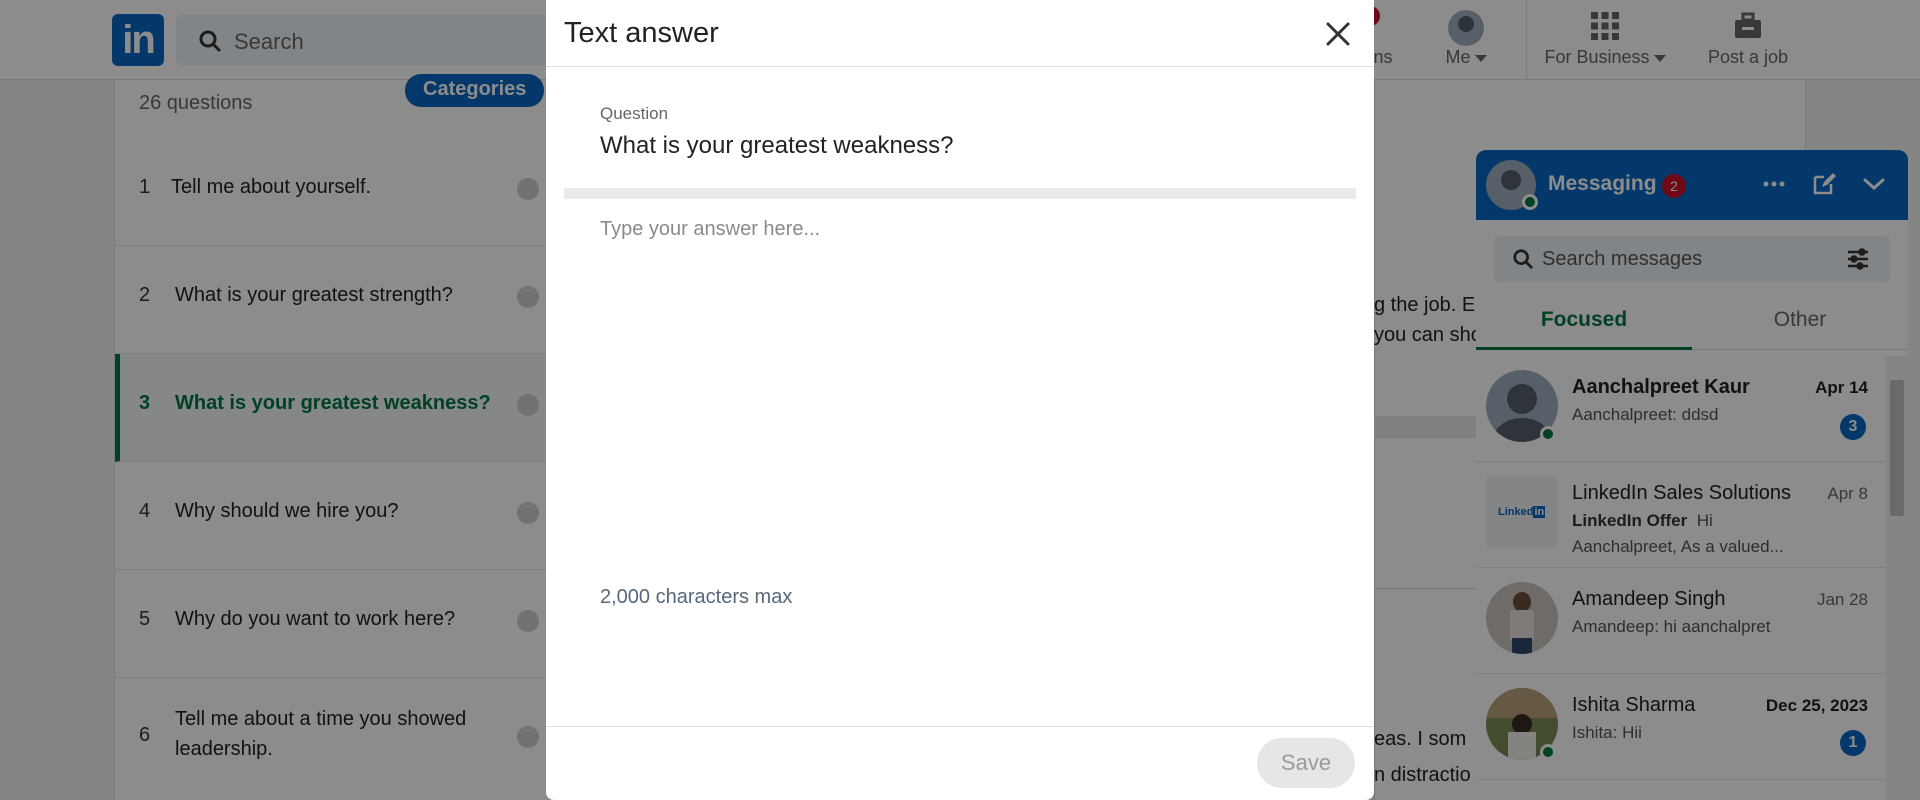  What do you see at coordinates (641, 33) in the screenshot?
I see `dialog-title: Text answer` at bounding box center [641, 33].